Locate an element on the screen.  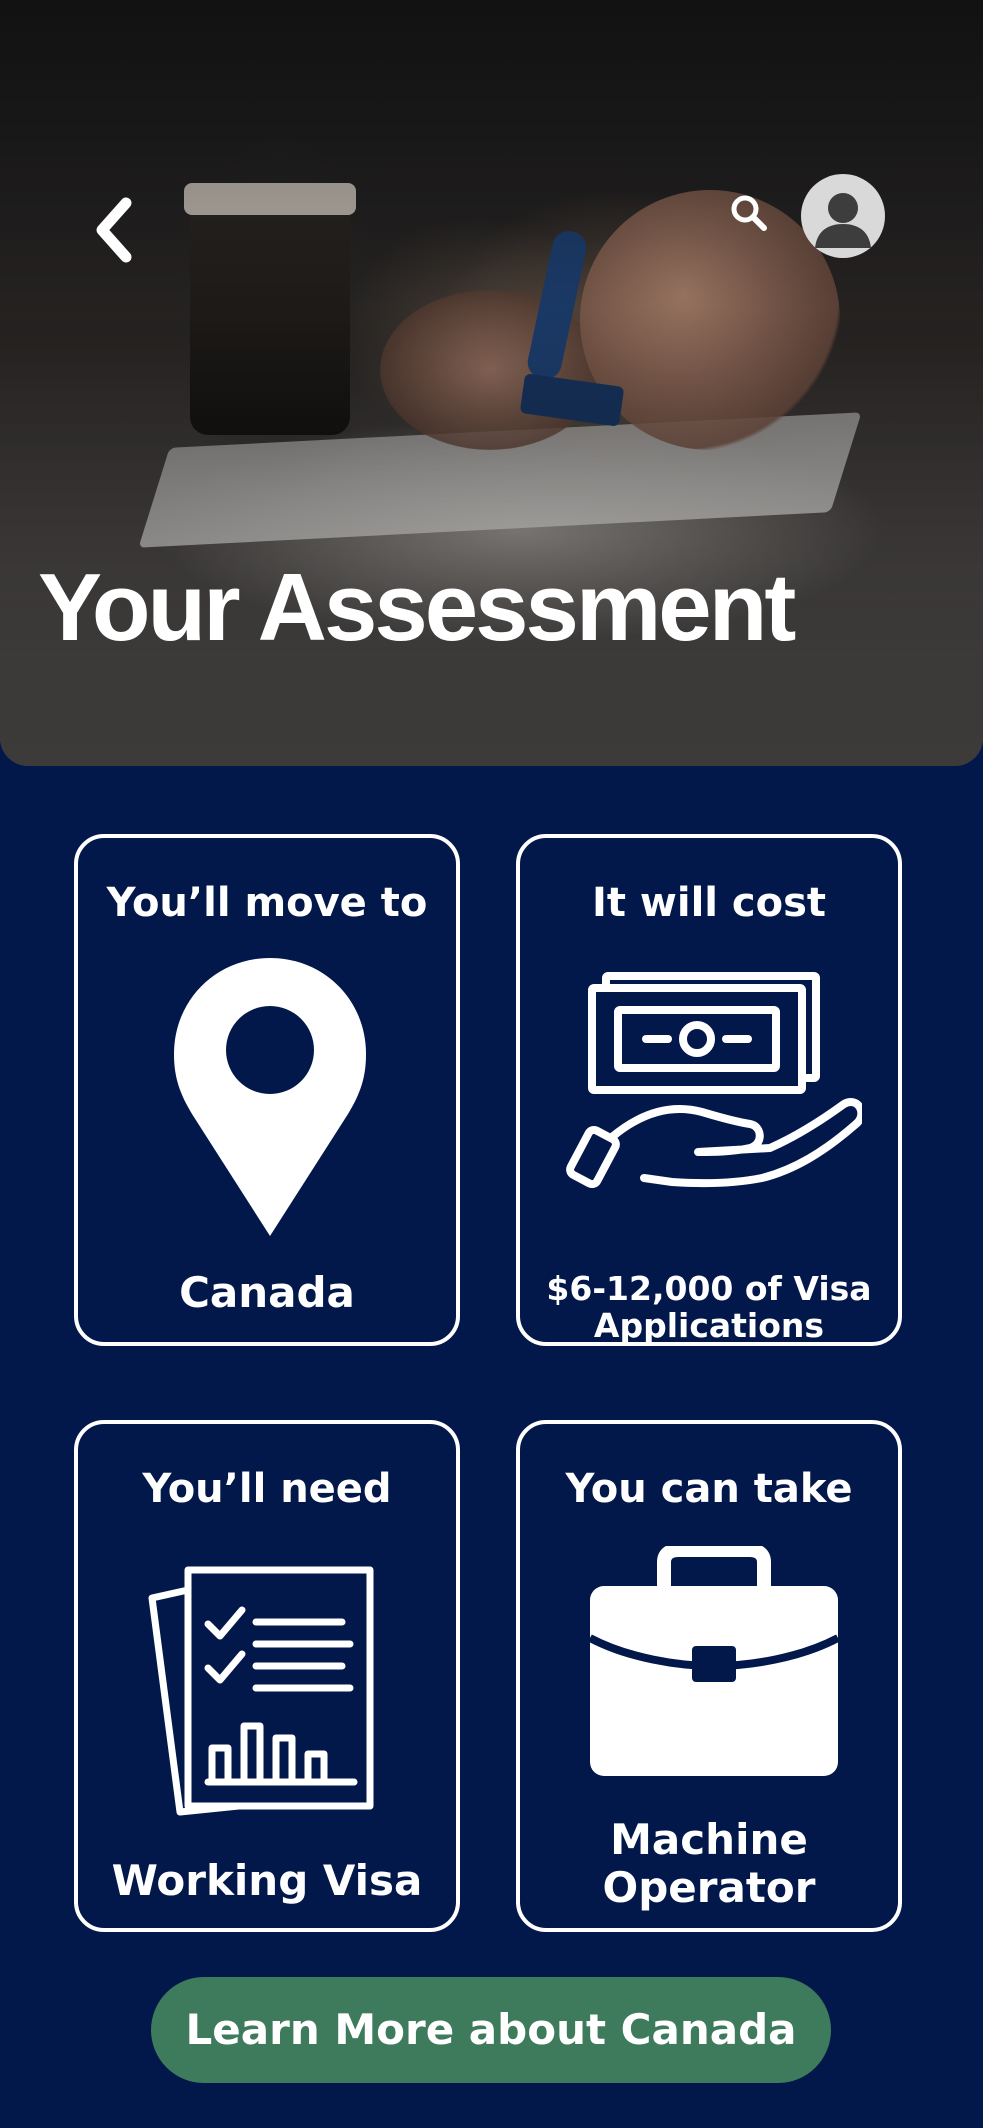
chevron-left-icon is located at coordinates (114, 230).